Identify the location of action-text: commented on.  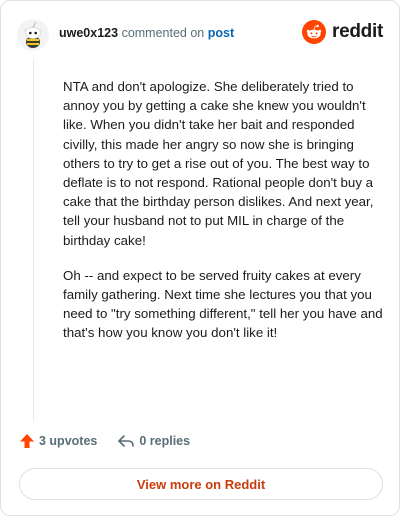
(163, 33).